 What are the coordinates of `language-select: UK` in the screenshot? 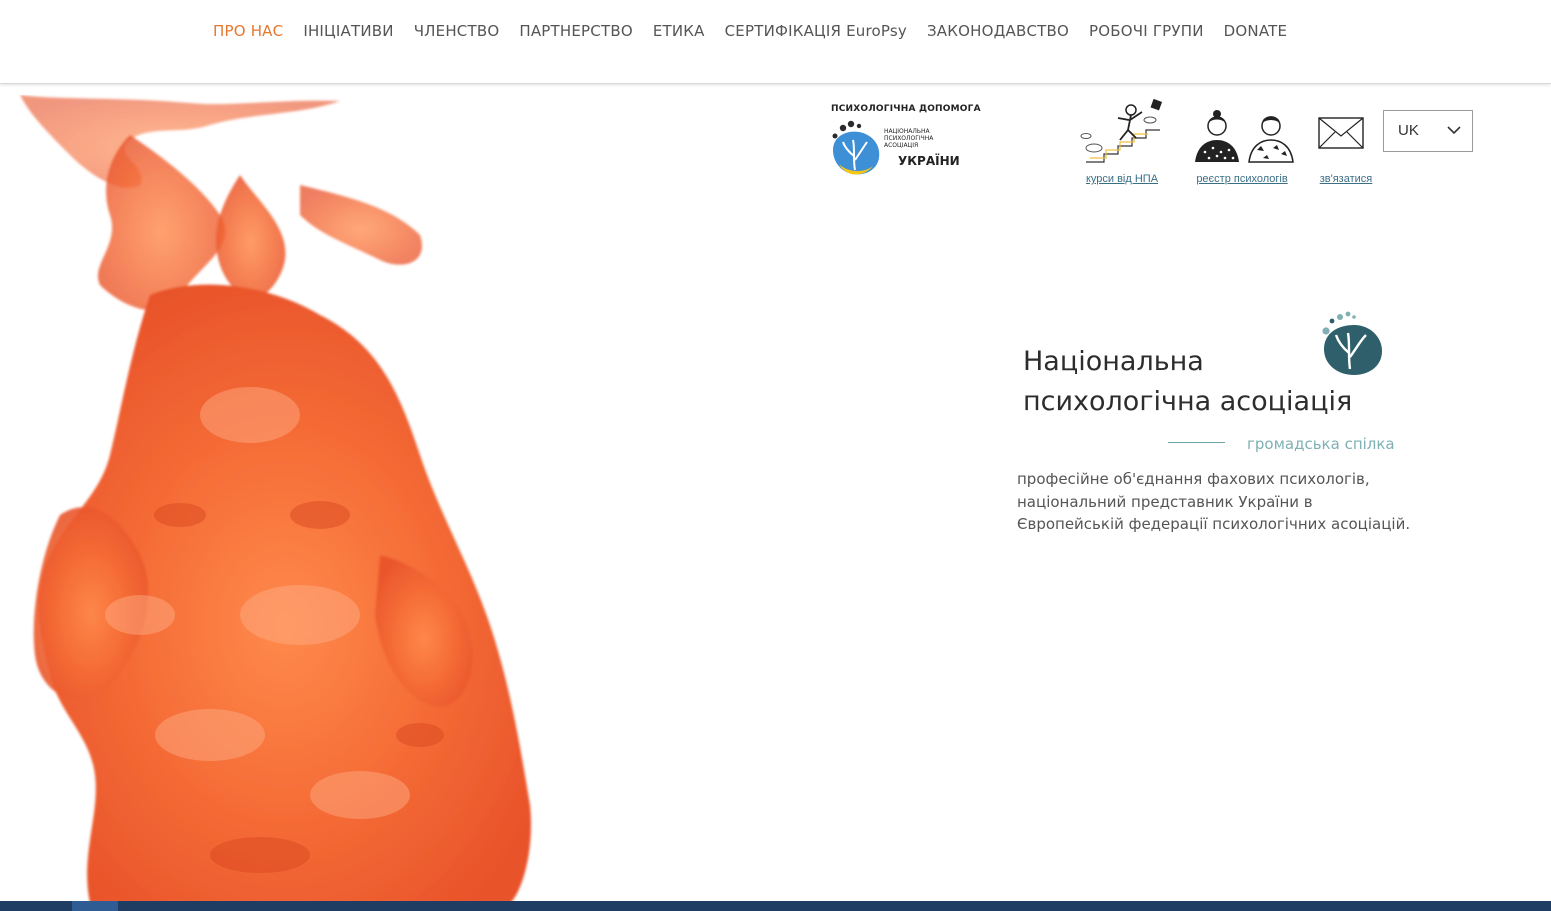 It's located at (1428, 131).